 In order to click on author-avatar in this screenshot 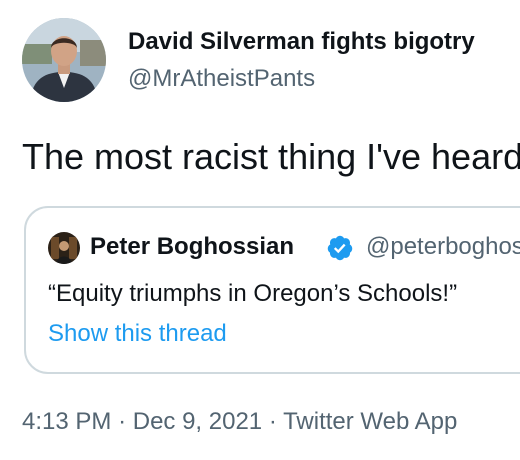, I will do `click(64, 60)`.